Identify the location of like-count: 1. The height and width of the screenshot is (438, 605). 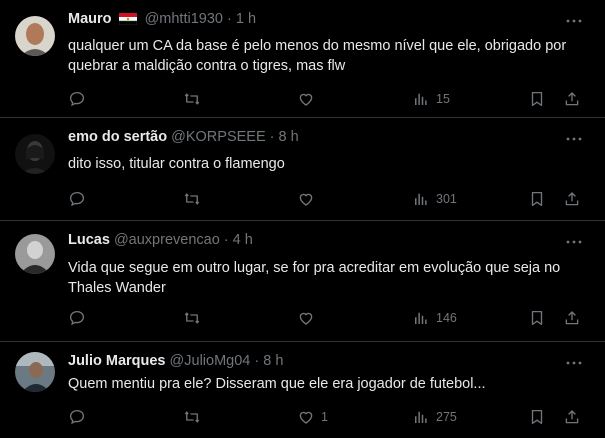
(324, 417).